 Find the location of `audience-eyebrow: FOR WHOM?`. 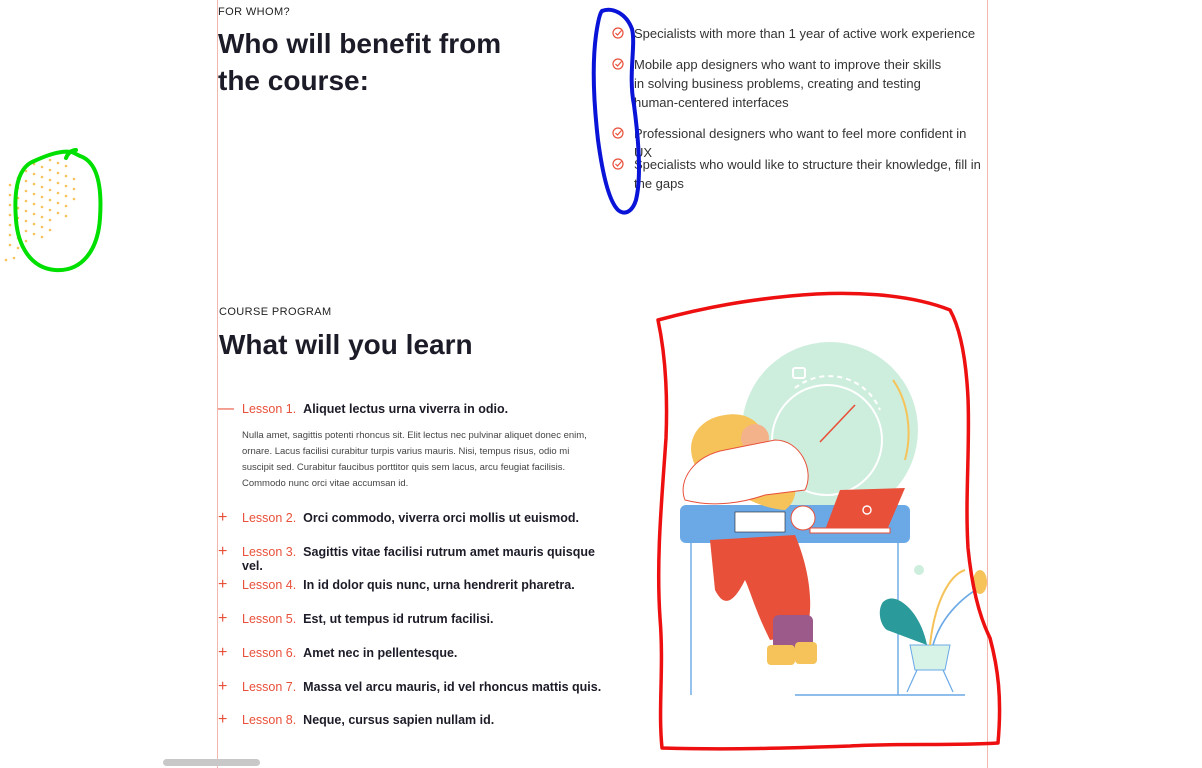

audience-eyebrow: FOR WHOM? is located at coordinates (254, 12).